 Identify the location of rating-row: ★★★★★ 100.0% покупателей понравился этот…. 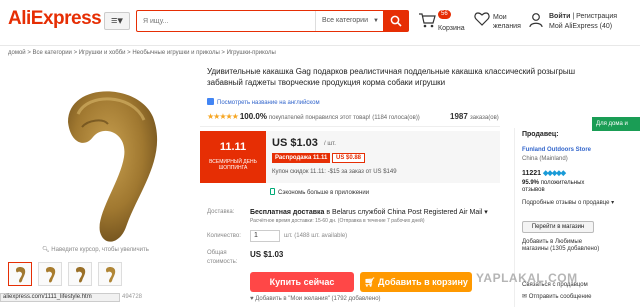
(313, 116).